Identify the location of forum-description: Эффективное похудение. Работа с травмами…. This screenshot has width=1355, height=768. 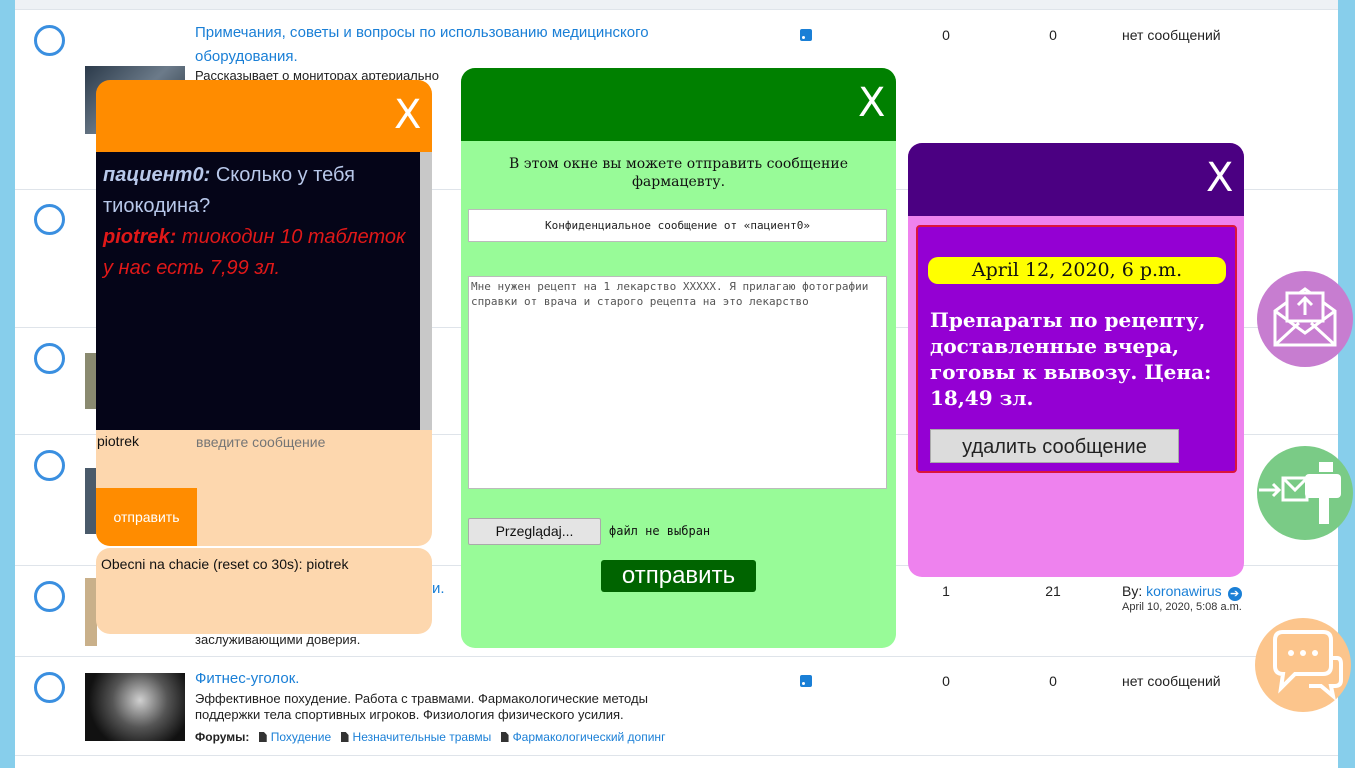
(421, 707).